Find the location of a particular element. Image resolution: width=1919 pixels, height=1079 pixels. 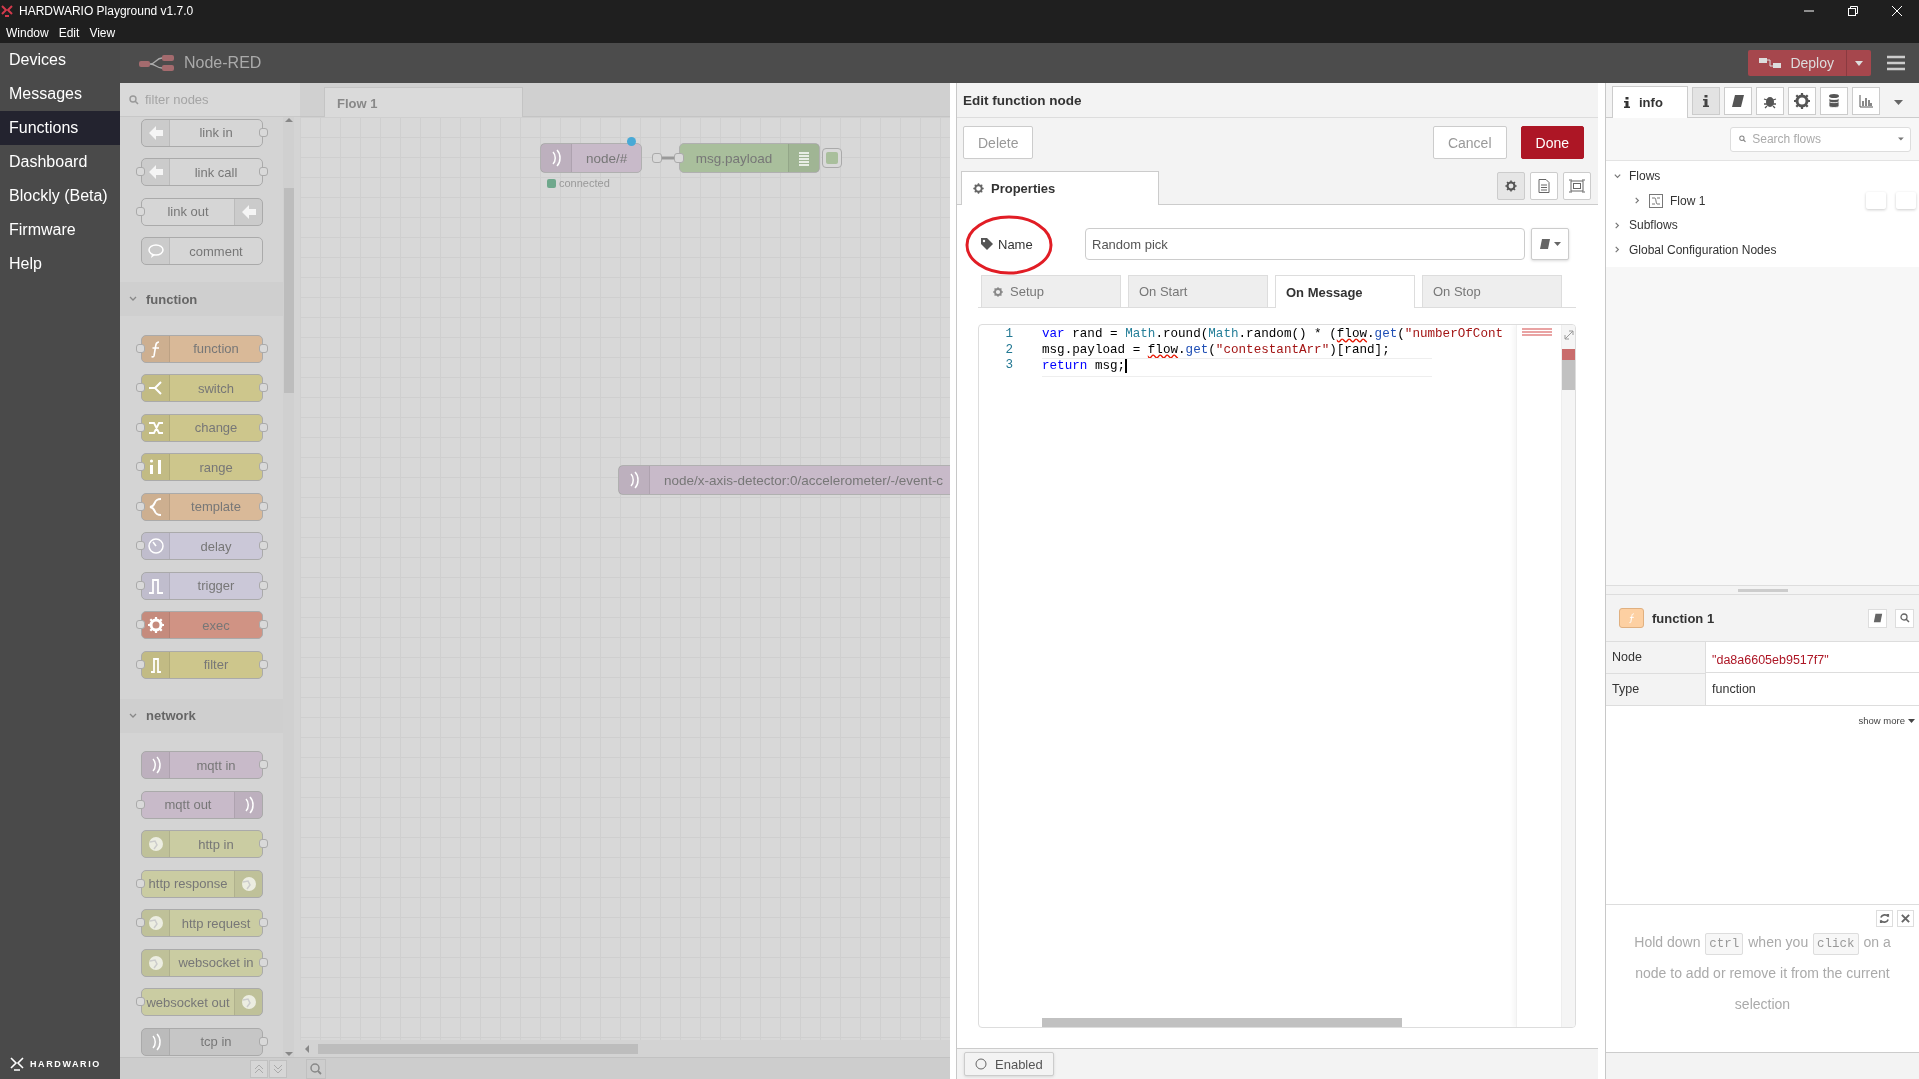

nav-item: Messages is located at coordinates (60, 94).